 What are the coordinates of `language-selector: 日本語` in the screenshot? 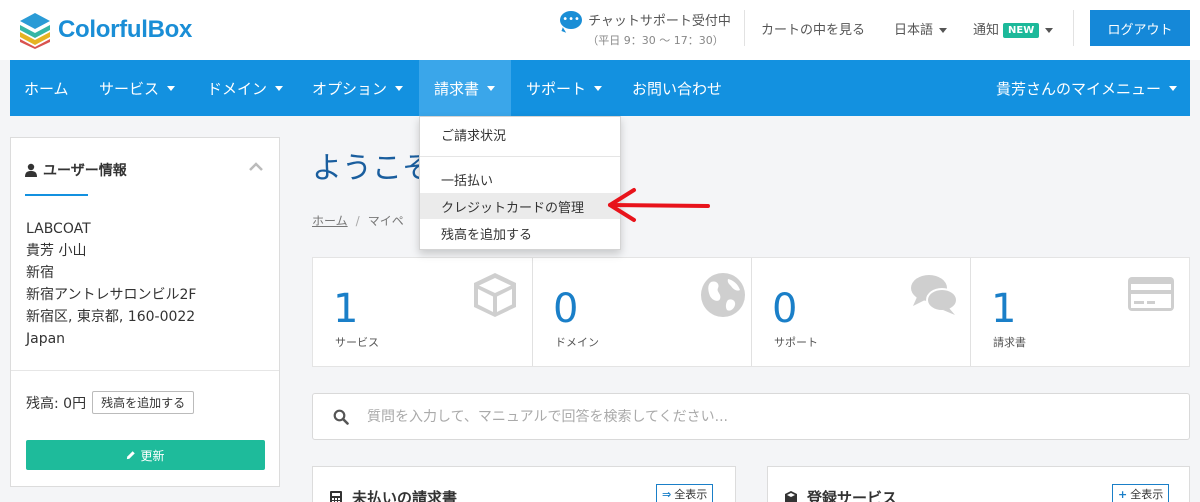 It's located at (921, 28).